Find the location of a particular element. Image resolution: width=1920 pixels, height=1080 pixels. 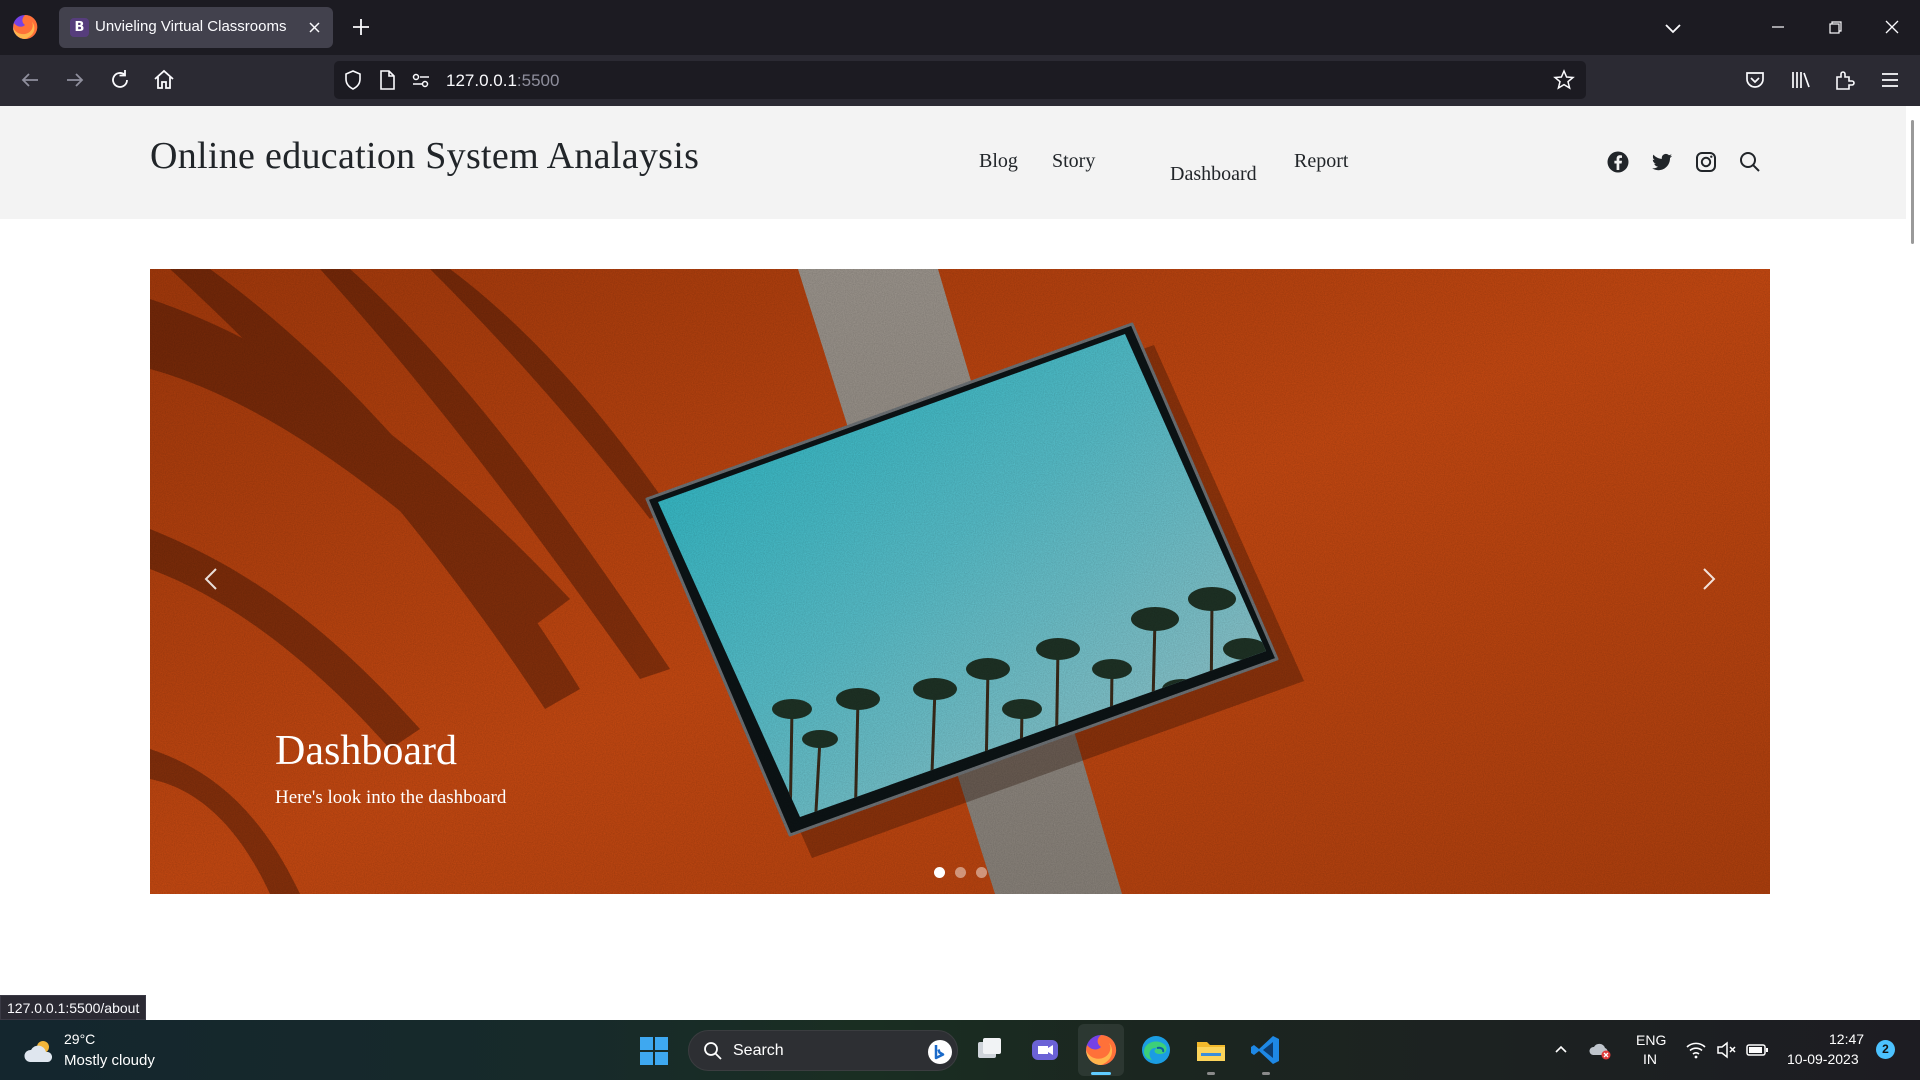

carousel-caption-title: Dashboard is located at coordinates (366, 751).